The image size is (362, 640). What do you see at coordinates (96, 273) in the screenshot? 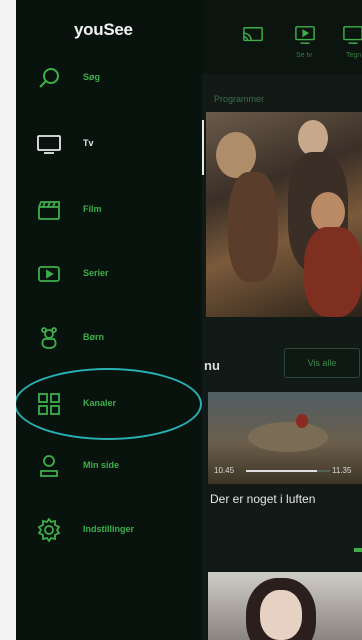
I see `sidebar-item-label: Serier` at bounding box center [96, 273].